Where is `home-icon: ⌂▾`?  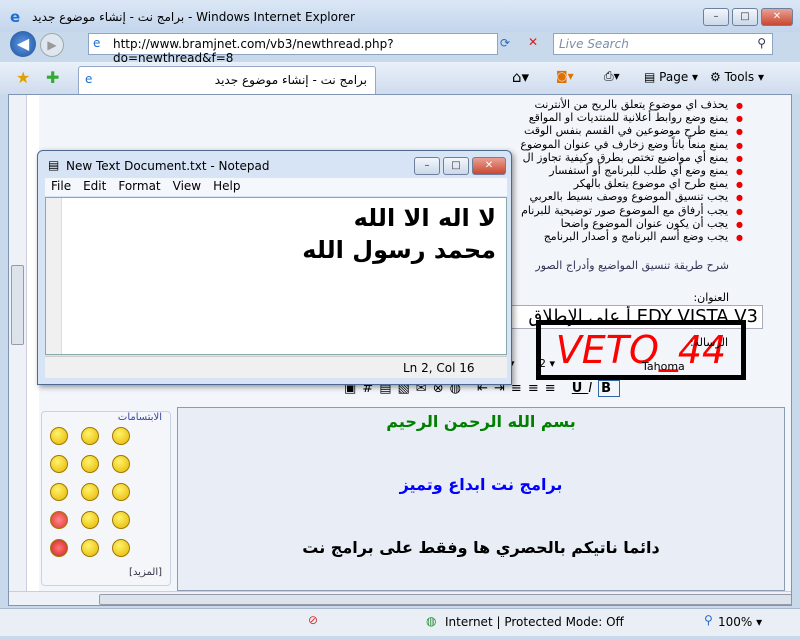
home-icon: ⌂▾ is located at coordinates (520, 77).